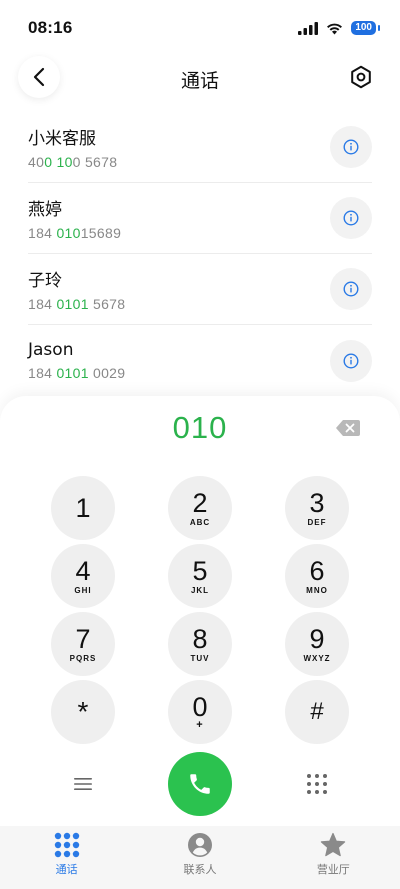 The width and height of the screenshot is (400, 889). I want to click on contact-text: 子玲 184 0101 5678, so click(76, 289).